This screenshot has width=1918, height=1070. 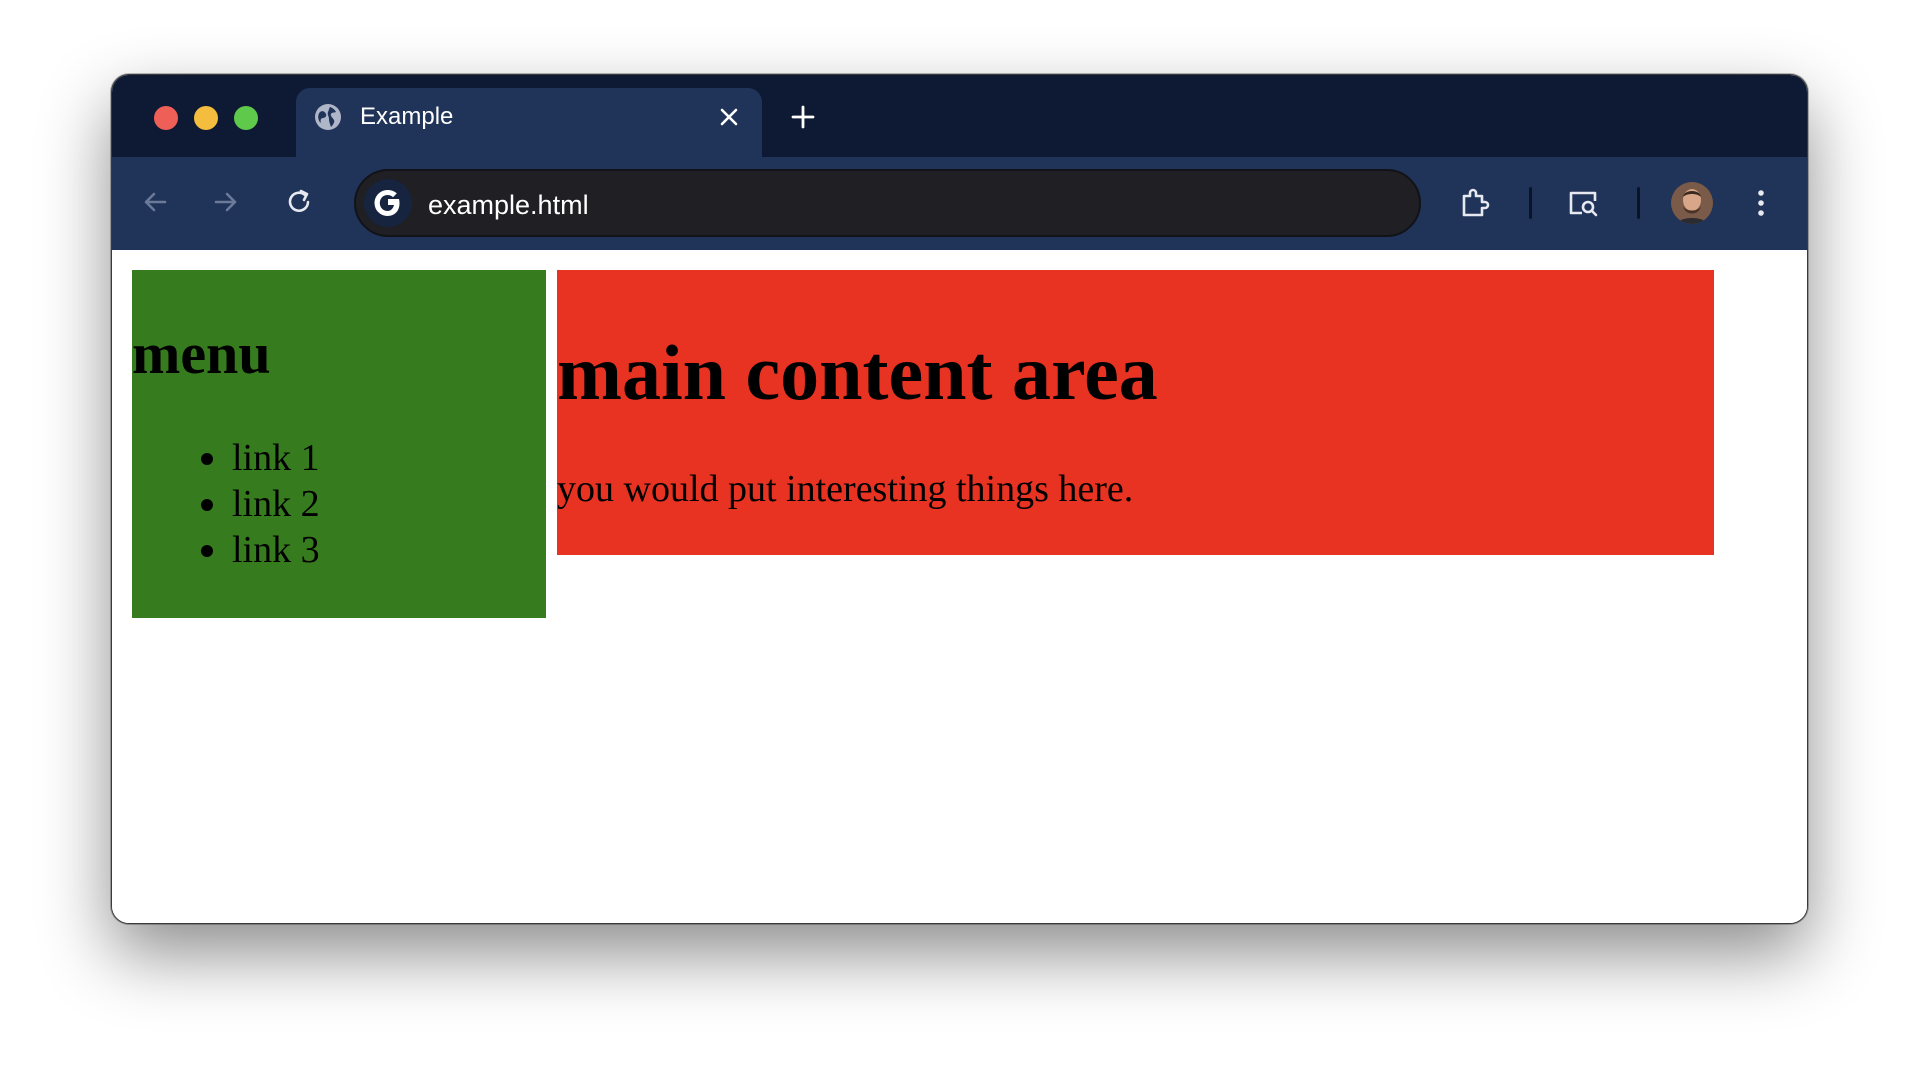 What do you see at coordinates (226, 202) in the screenshot?
I see `forward-arrow-icon` at bounding box center [226, 202].